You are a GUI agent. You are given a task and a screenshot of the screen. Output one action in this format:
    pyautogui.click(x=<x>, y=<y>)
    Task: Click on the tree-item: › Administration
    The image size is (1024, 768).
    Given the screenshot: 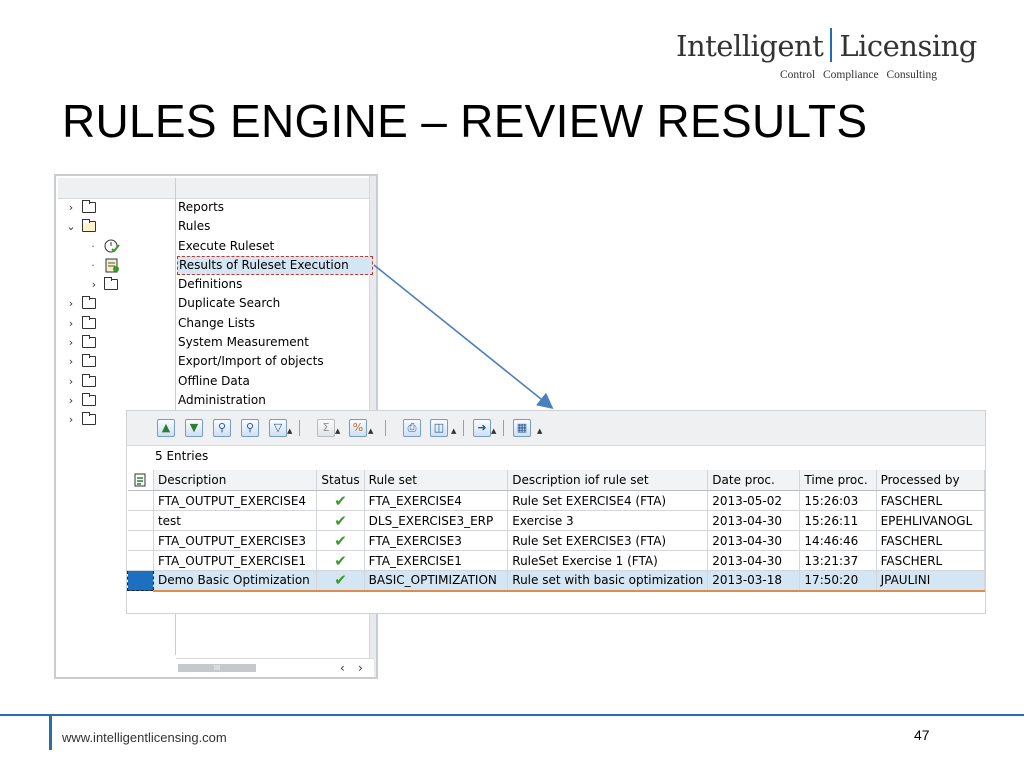 What is the action you would take?
    pyautogui.click(x=214, y=400)
    